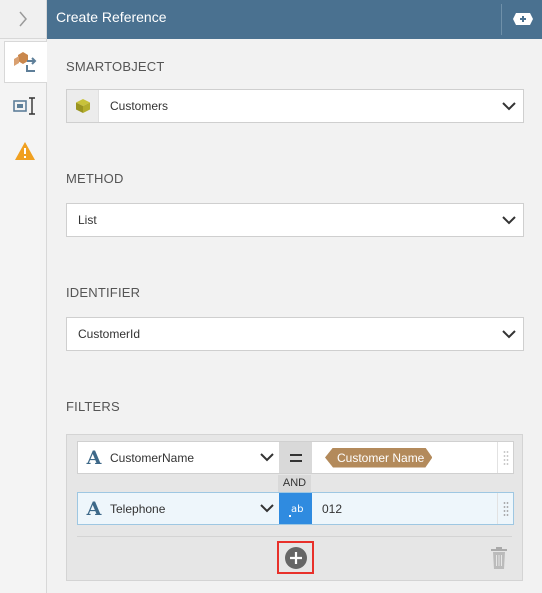 The height and width of the screenshot is (593, 542). I want to click on smartobject-select: Customers, so click(295, 106).